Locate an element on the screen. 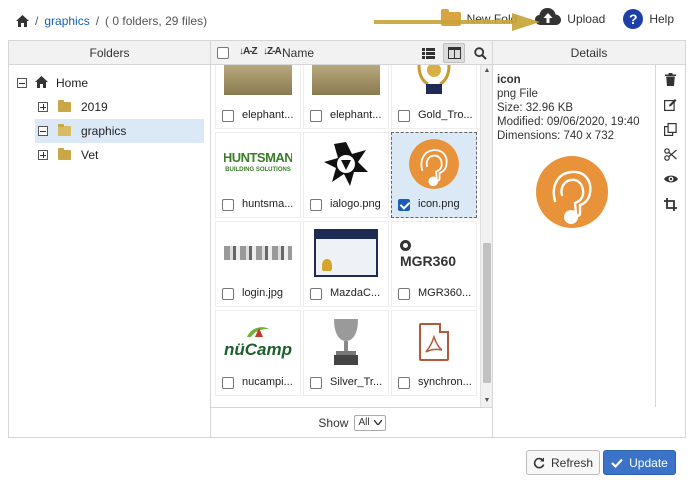 Image resolution: width=688 pixels, height=483 pixels. update-button: Update is located at coordinates (639, 462).